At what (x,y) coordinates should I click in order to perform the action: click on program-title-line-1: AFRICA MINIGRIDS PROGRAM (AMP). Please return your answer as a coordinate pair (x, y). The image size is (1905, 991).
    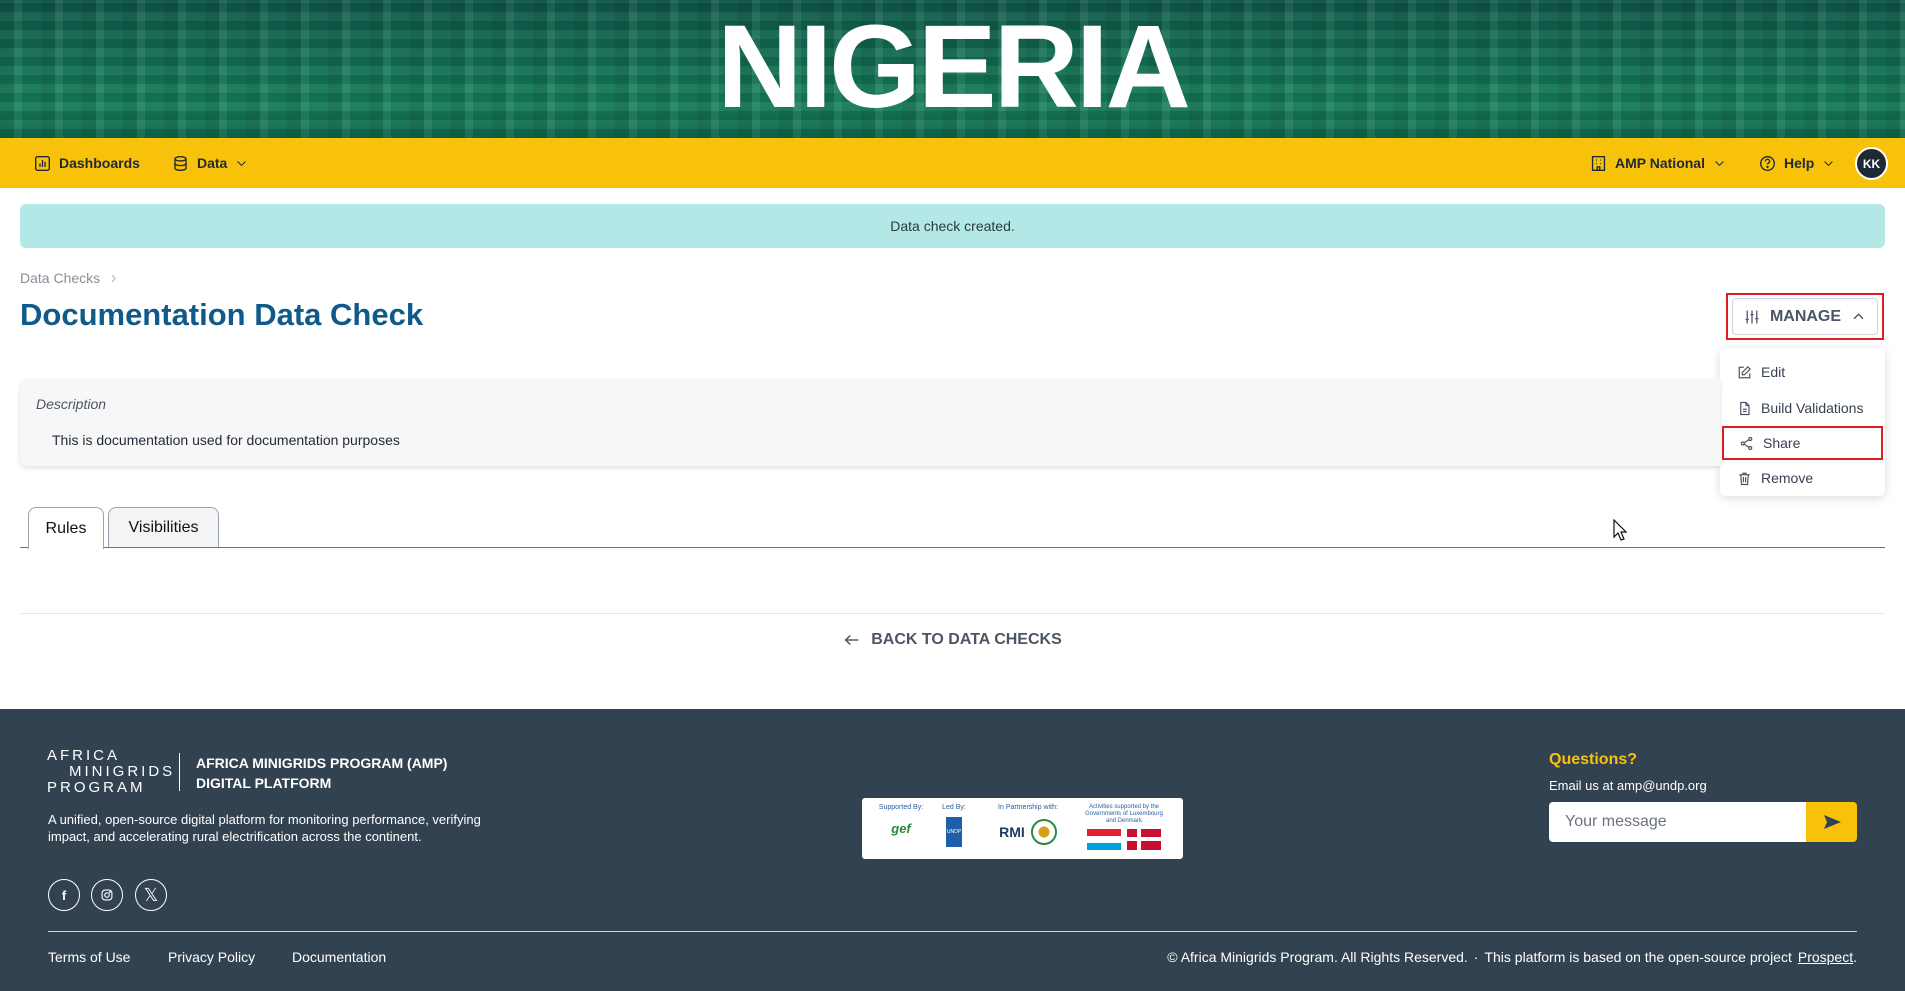
    Looking at the image, I should click on (322, 763).